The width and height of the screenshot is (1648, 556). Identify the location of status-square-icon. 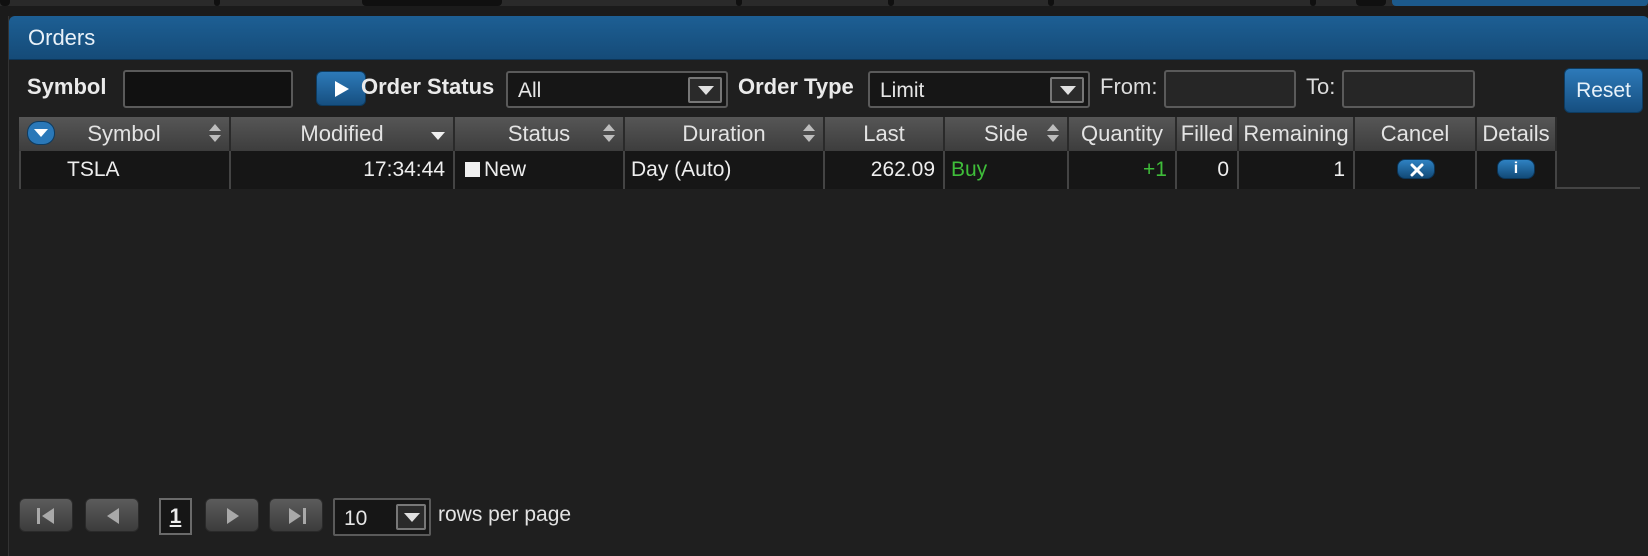
(472, 169).